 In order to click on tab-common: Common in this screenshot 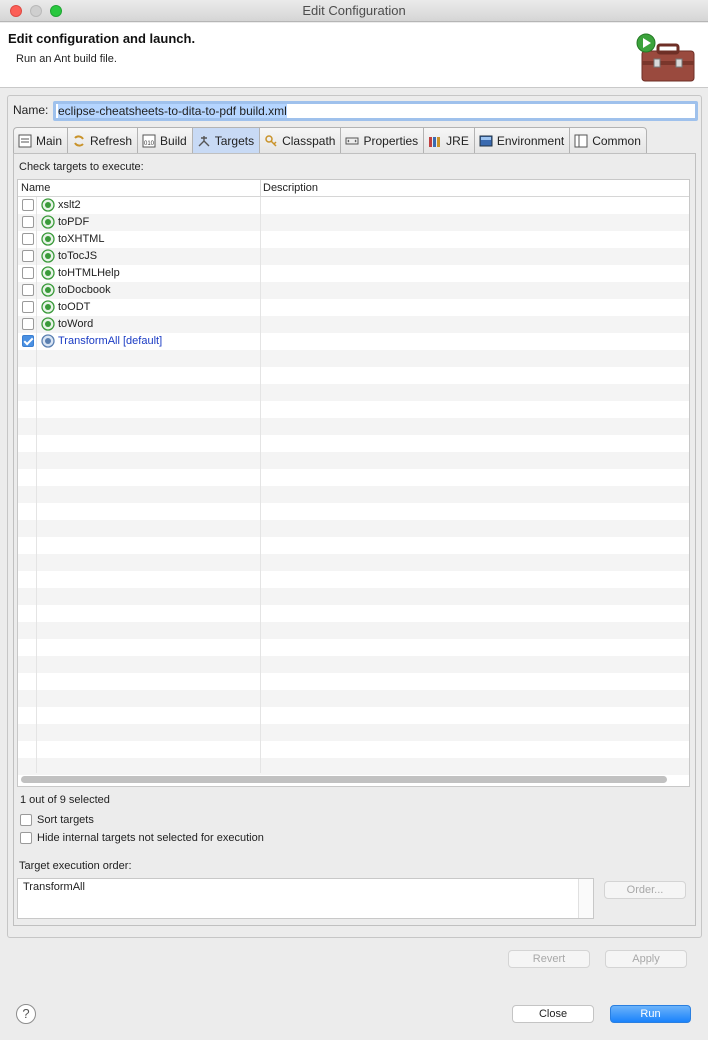, I will do `click(608, 140)`.